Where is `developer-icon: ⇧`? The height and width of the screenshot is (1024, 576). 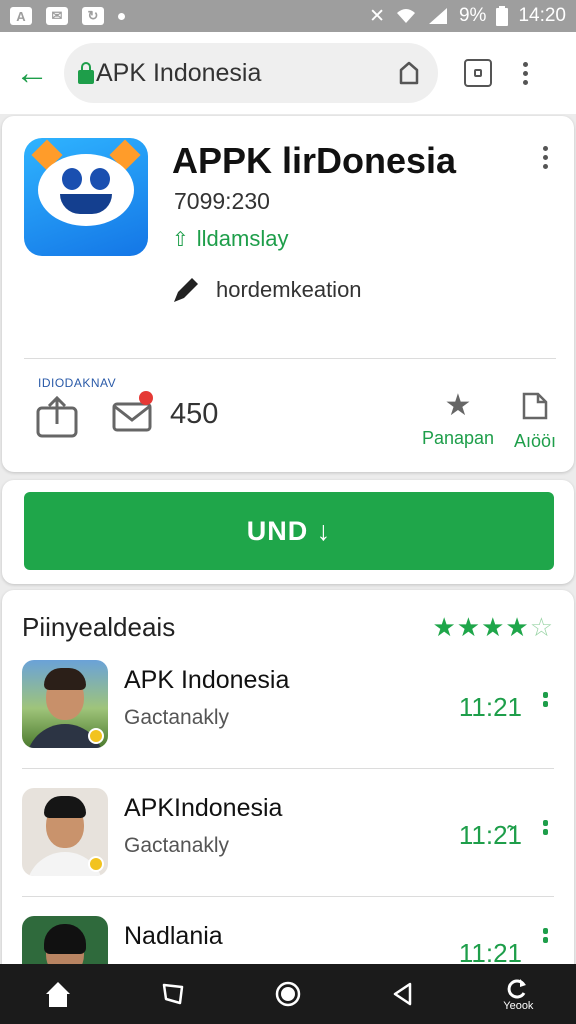 developer-icon: ⇧ is located at coordinates (180, 239).